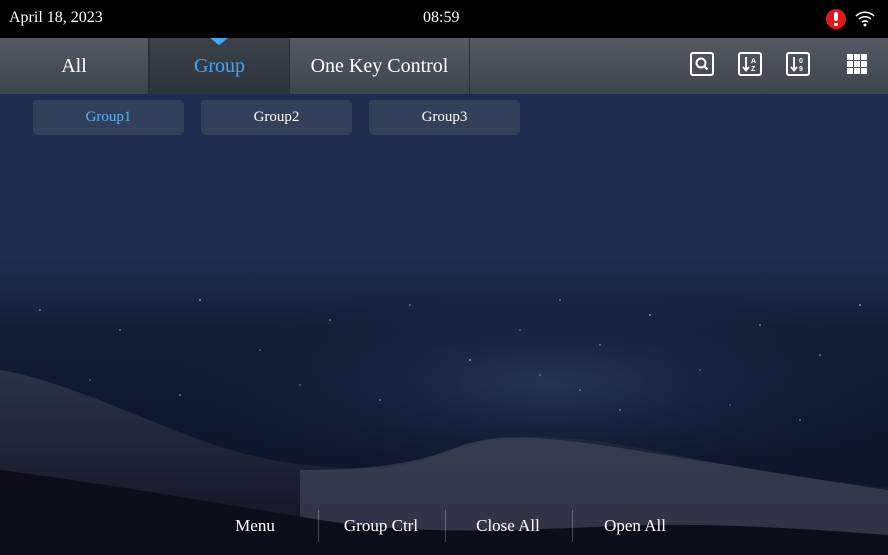  Describe the element at coordinates (56, 17) in the screenshot. I see `status-date: April 18, 2023` at that location.